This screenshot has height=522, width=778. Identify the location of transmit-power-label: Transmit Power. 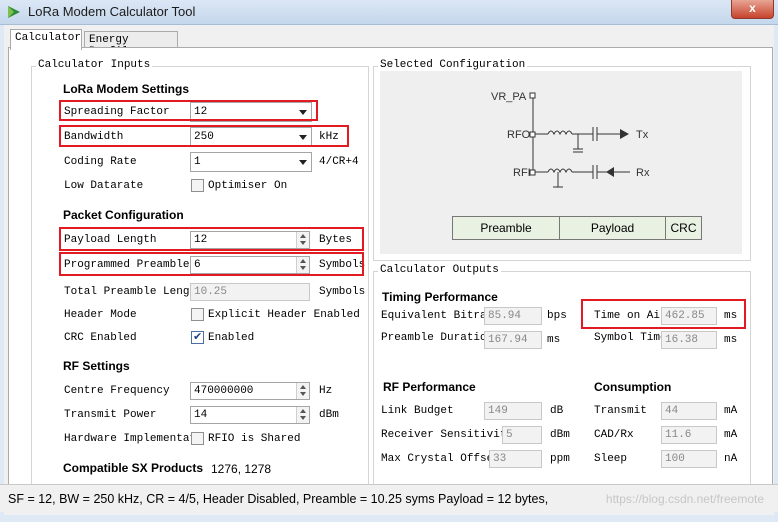
(110, 415).